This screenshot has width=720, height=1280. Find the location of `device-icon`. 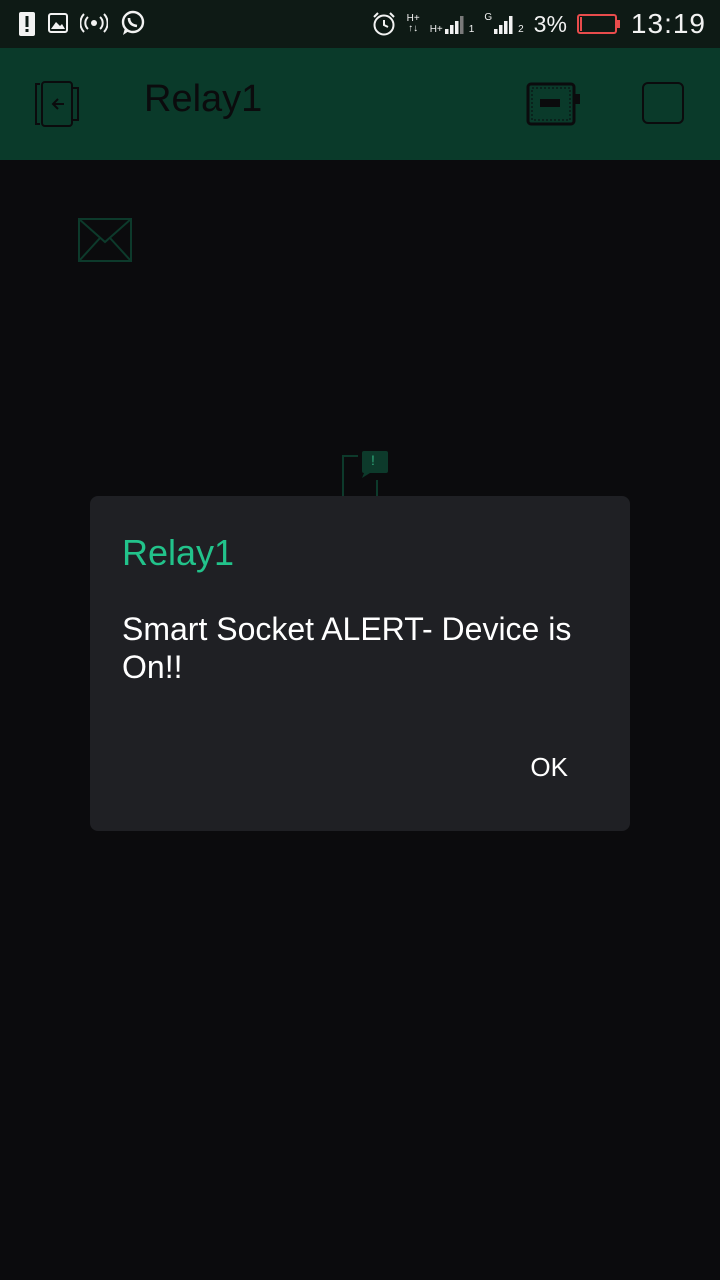

device-icon is located at coordinates (553, 104).